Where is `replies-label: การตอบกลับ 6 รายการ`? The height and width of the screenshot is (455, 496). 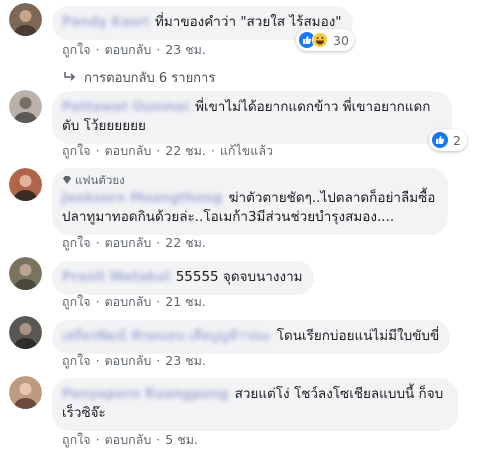 replies-label: การตอบกลับ 6 รายการ is located at coordinates (150, 78).